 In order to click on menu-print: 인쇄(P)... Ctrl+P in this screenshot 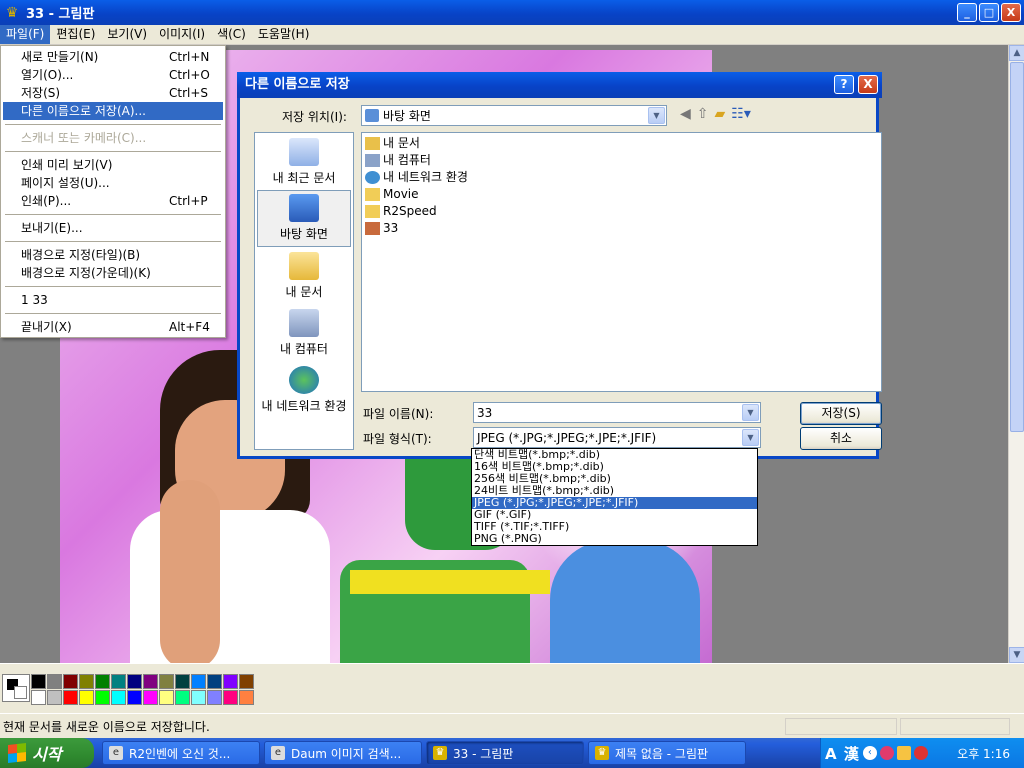, I will do `click(113, 201)`.